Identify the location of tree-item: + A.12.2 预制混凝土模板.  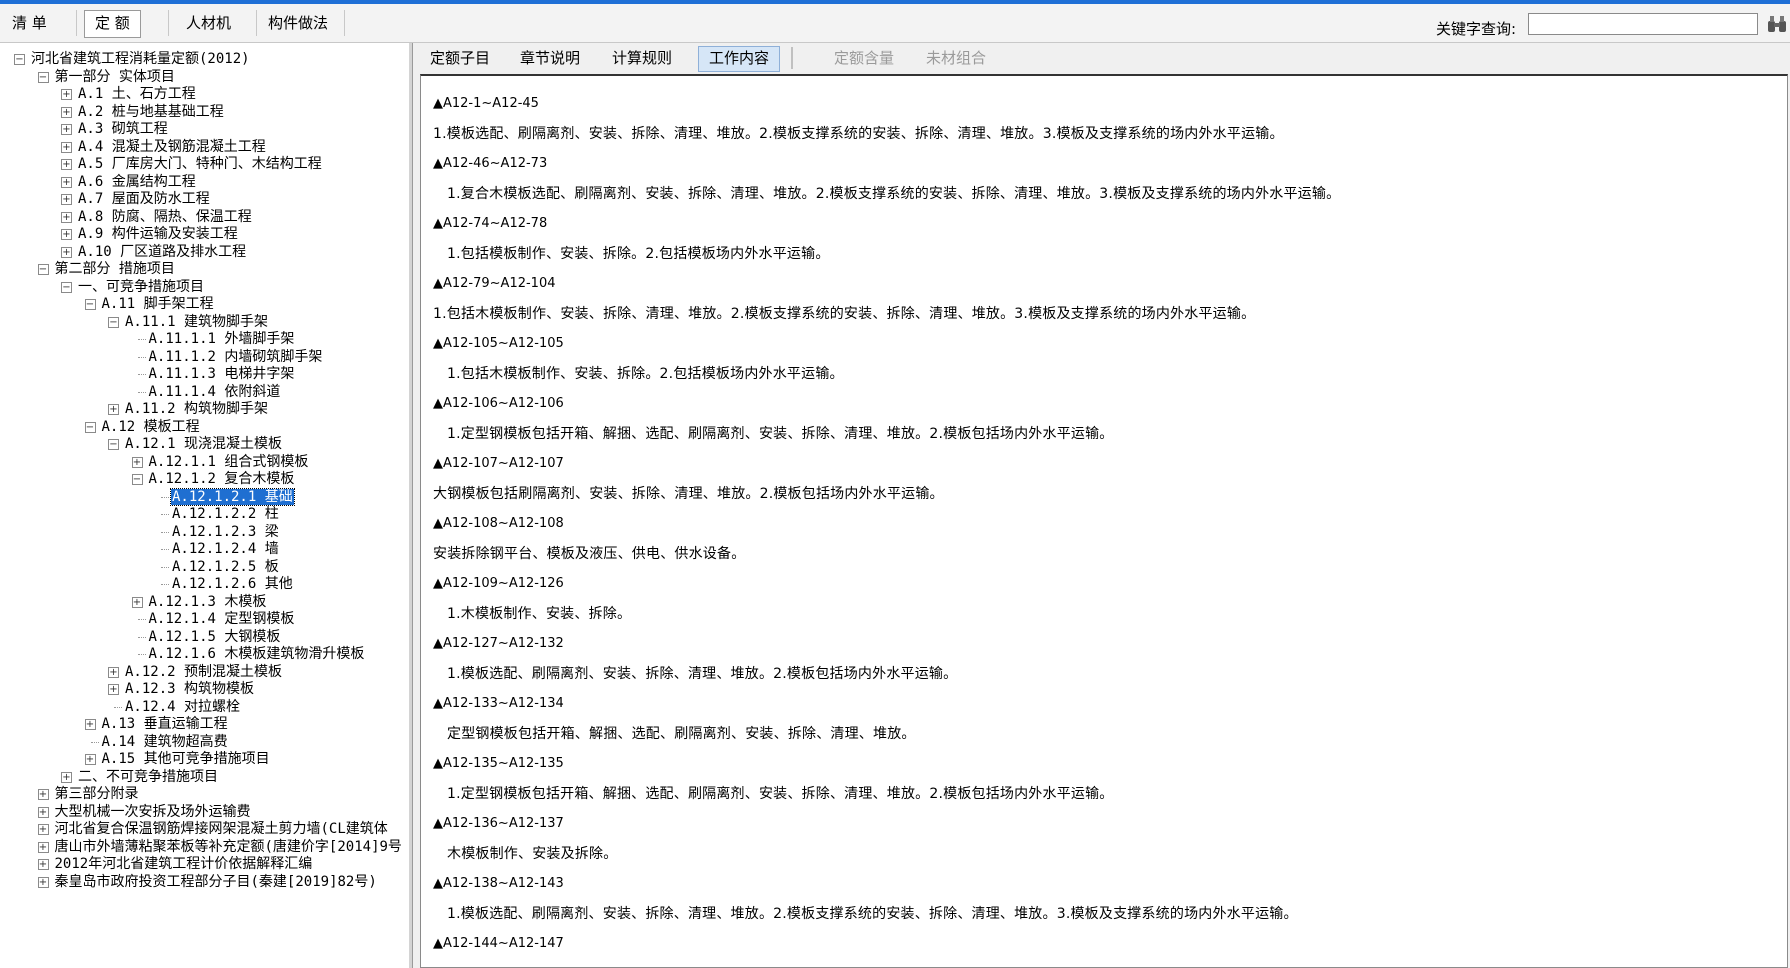
(195, 672).